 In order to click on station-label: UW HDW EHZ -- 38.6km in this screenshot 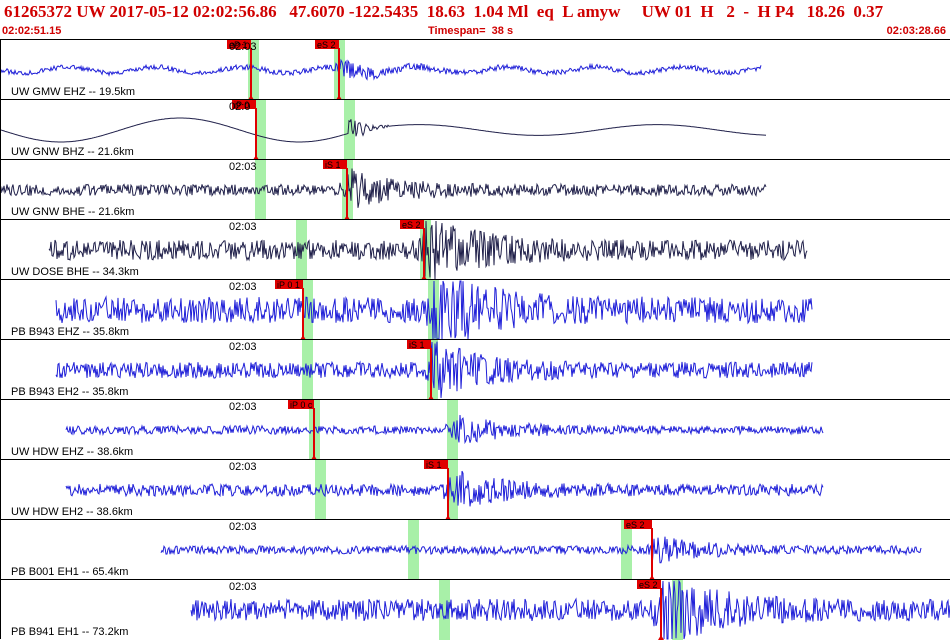, I will do `click(72, 452)`.